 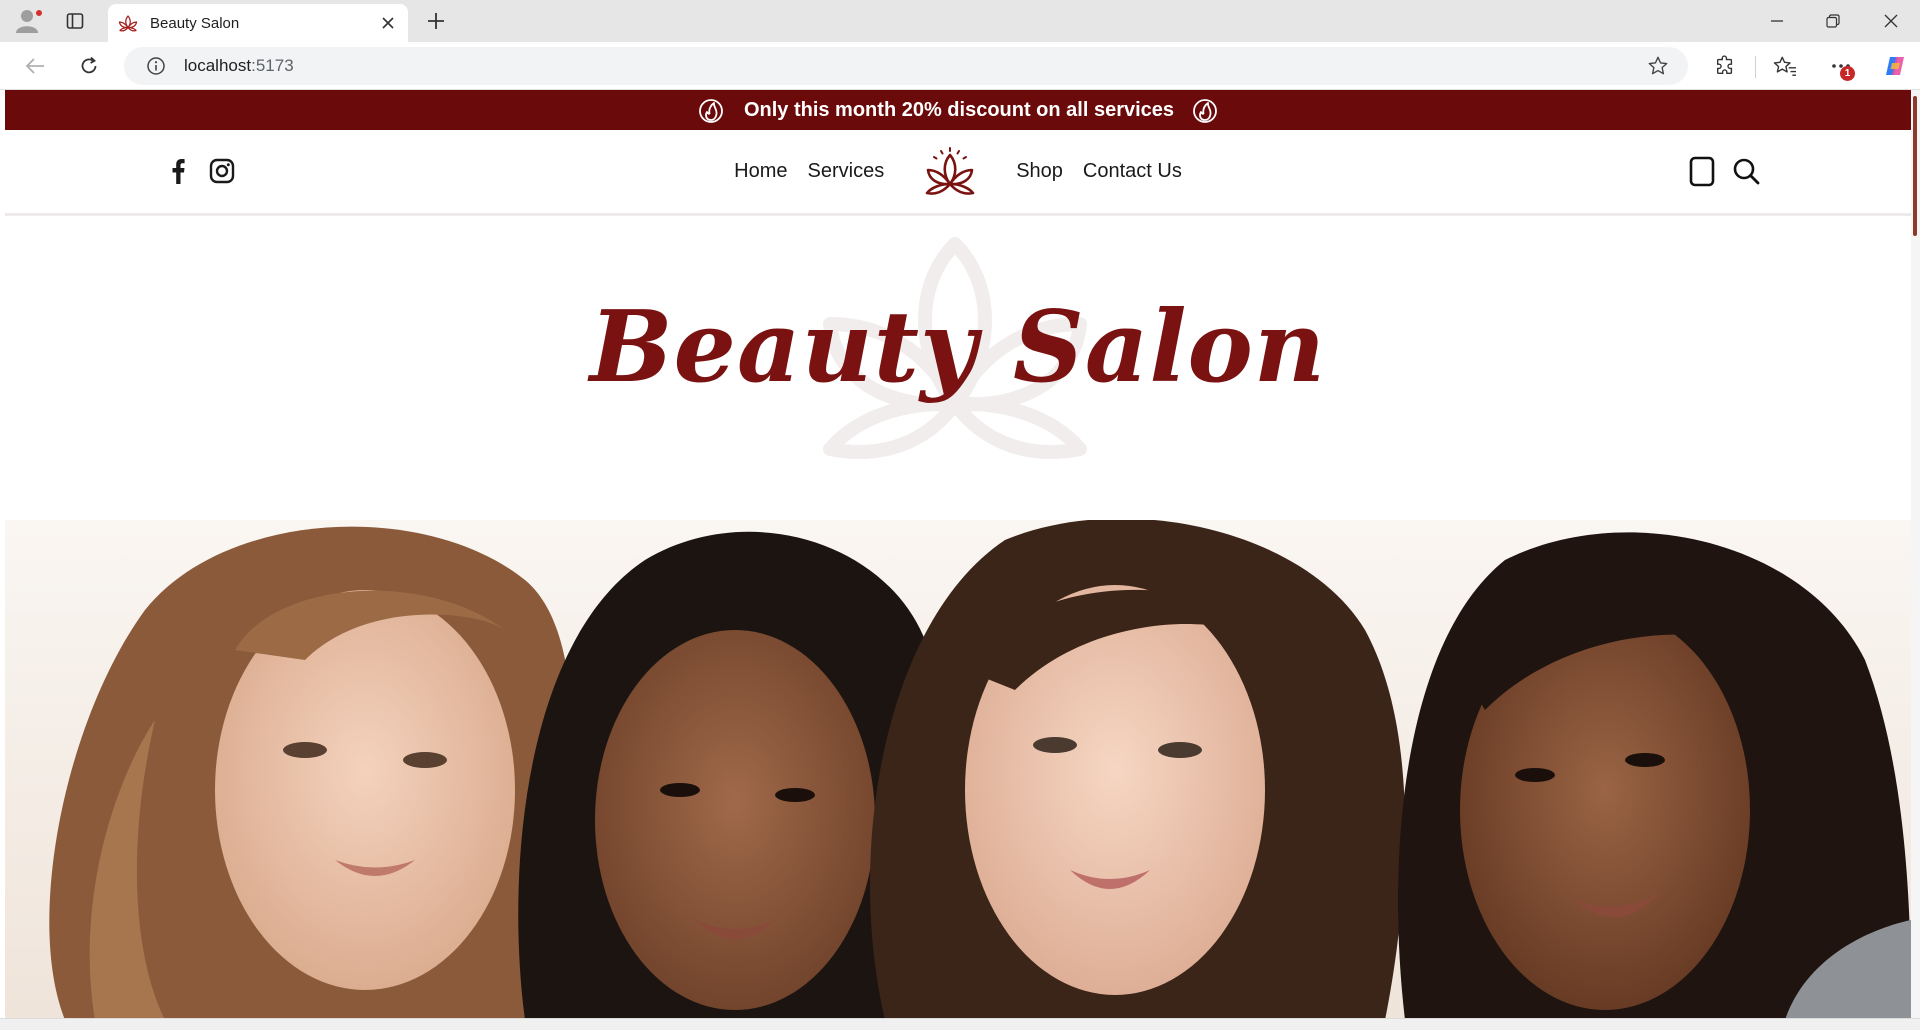 What do you see at coordinates (388, 23) in the screenshot?
I see `tab-close-icon` at bounding box center [388, 23].